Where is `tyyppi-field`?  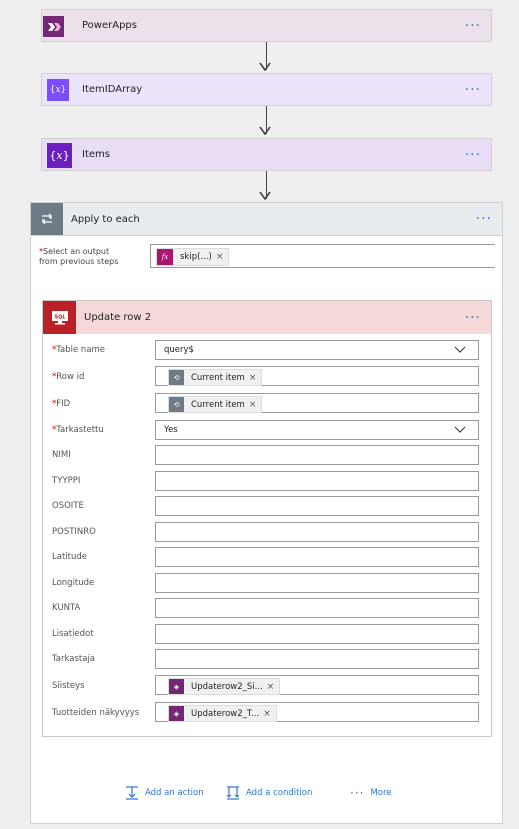
tyyppi-field is located at coordinates (317, 481).